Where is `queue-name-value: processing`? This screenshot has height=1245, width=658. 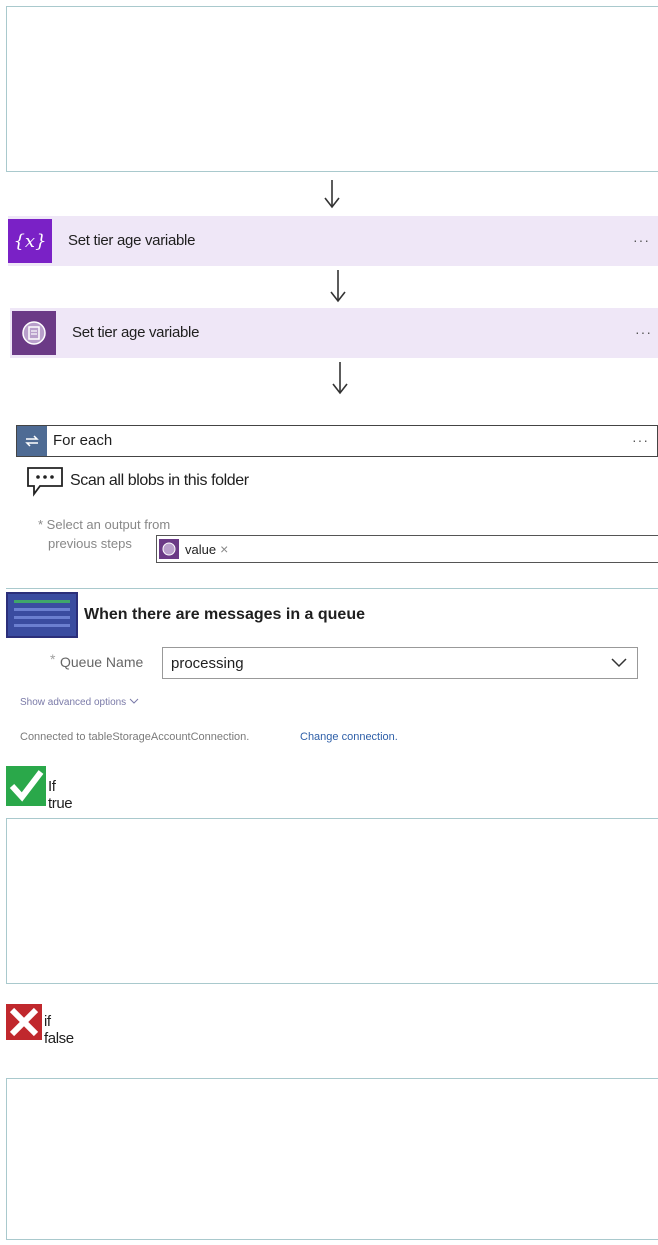
queue-name-value: processing is located at coordinates (207, 663).